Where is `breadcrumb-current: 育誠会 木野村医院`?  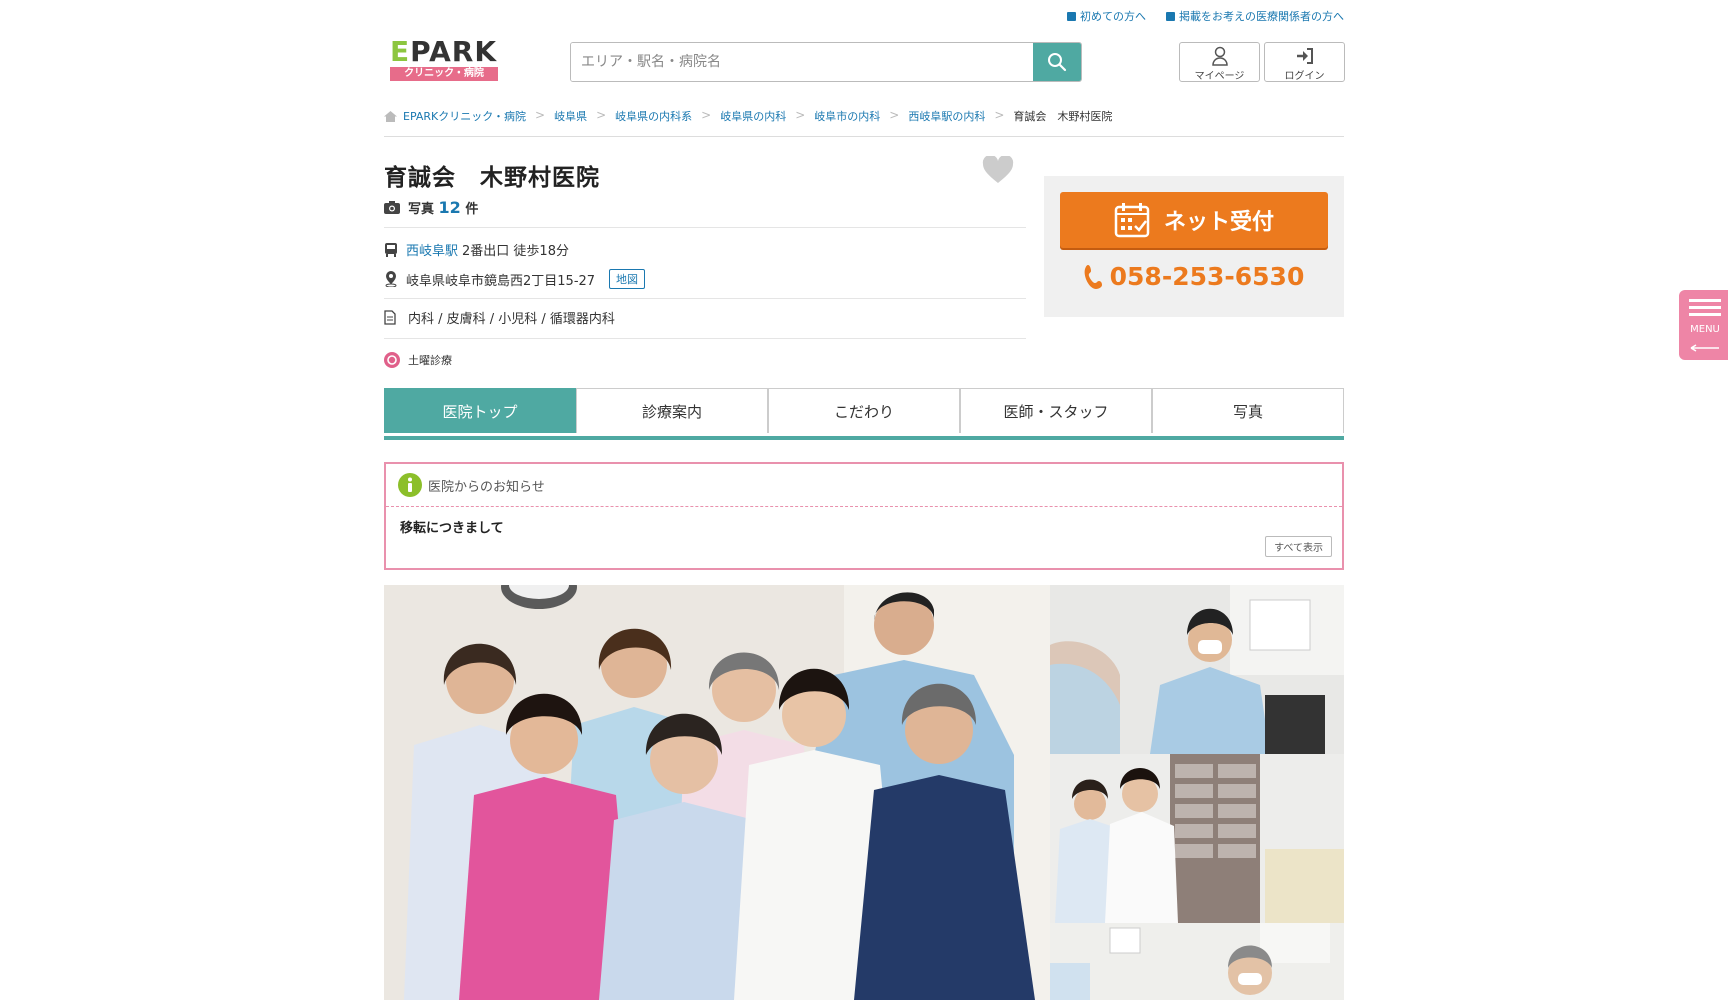
breadcrumb-current: 育誠会 木野村医院 is located at coordinates (1063, 116).